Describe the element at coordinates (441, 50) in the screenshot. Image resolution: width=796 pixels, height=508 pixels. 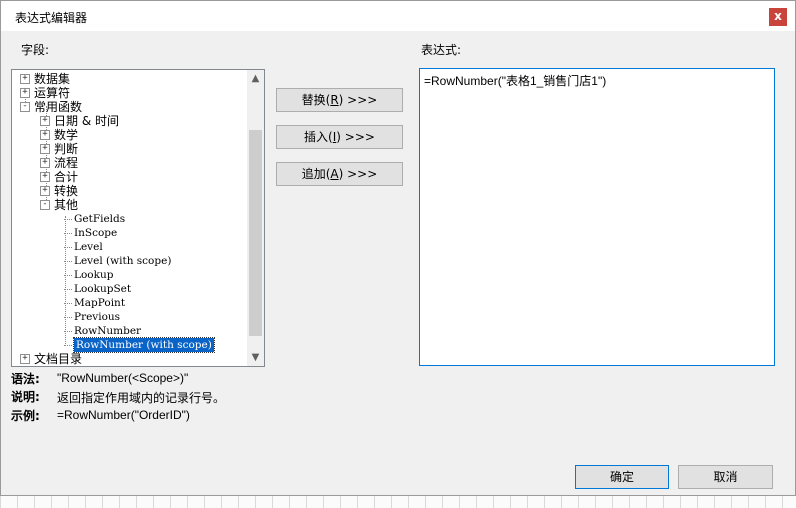
I see `expression-label: 表达式:` at that location.